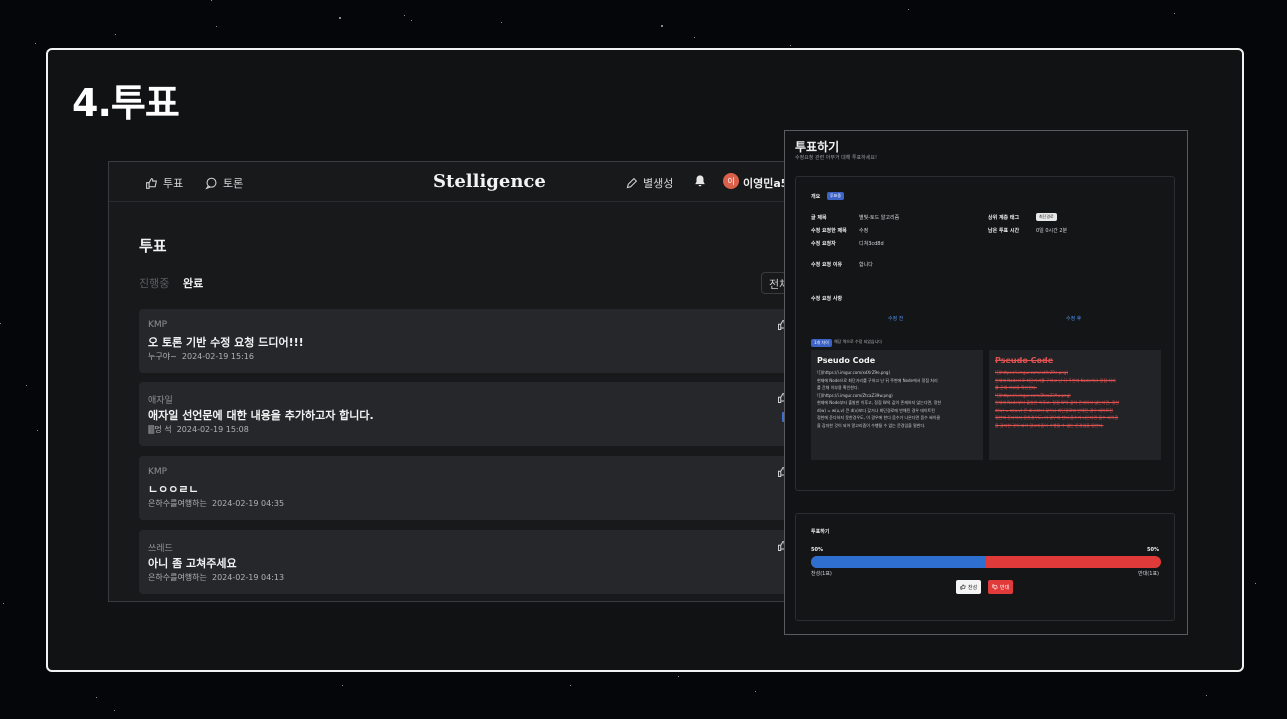 The image size is (1287, 719). I want to click on card-meta: 은하수를여행하는 2024-02-19 04:35, so click(216, 503).